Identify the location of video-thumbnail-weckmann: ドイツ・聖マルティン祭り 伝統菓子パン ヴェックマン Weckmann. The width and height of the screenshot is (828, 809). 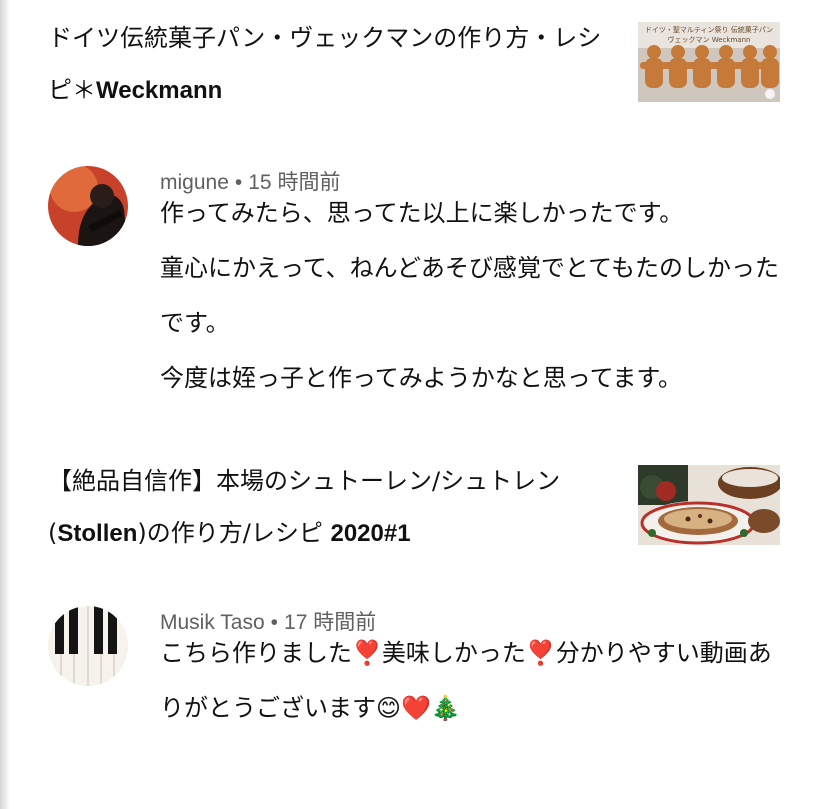
(709, 62).